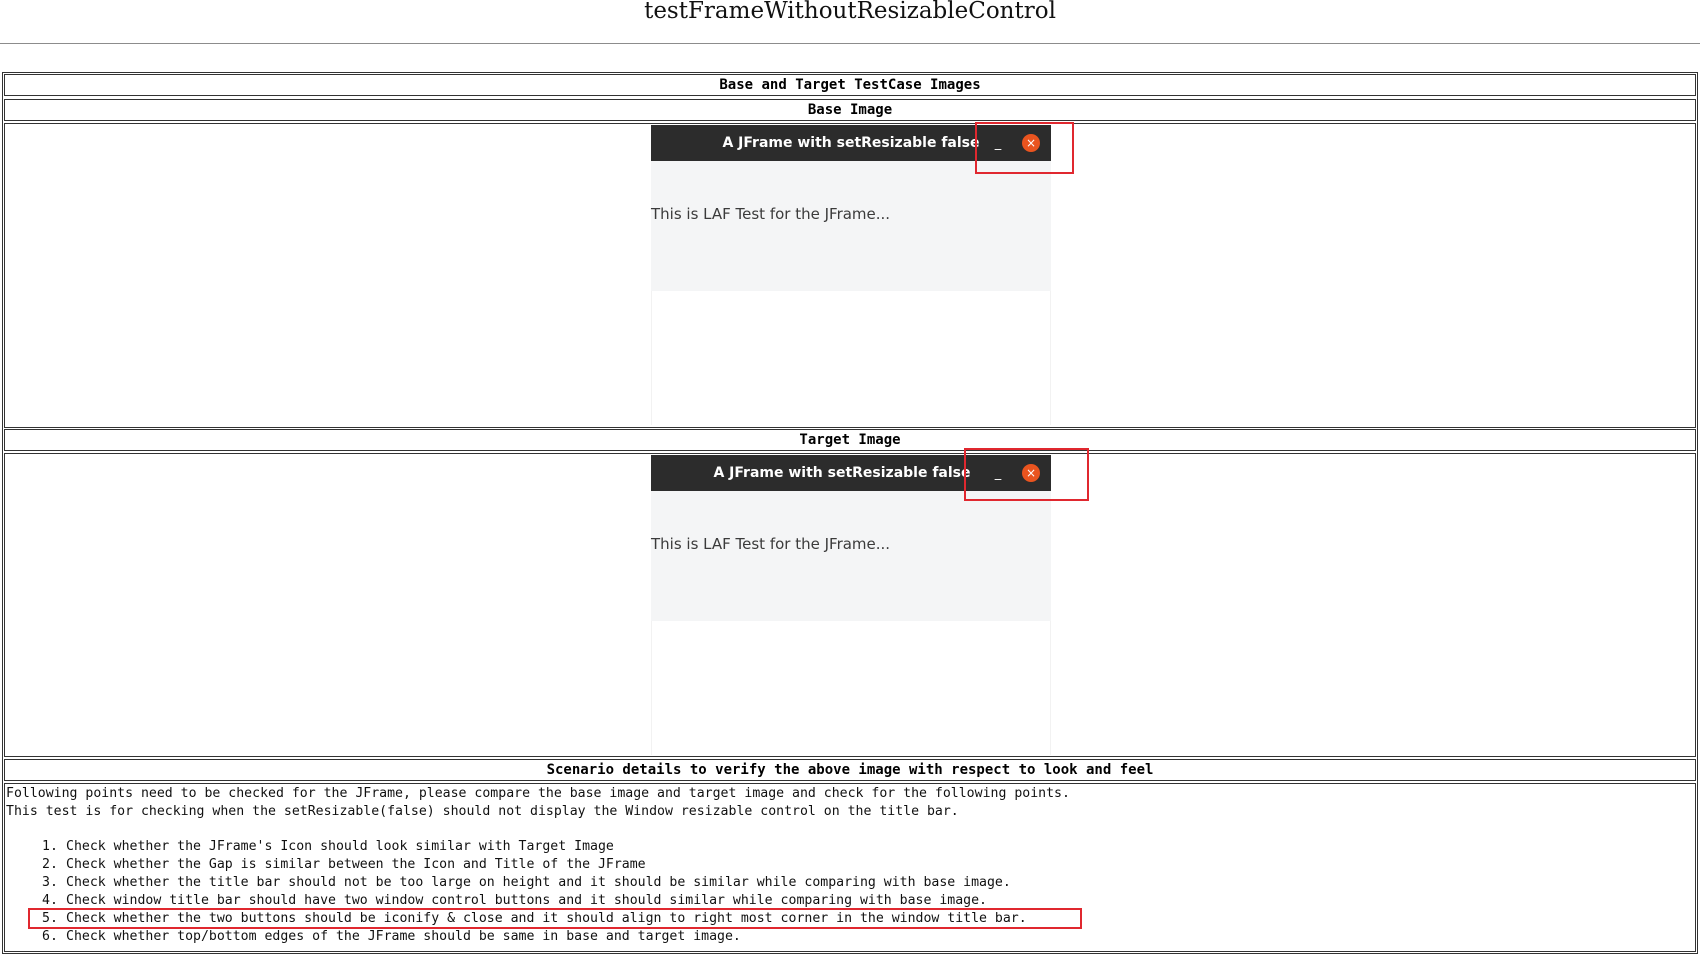 This screenshot has height=964, width=1700. Describe the element at coordinates (1026, 474) in the screenshot. I see `target-controls-highlight` at that location.